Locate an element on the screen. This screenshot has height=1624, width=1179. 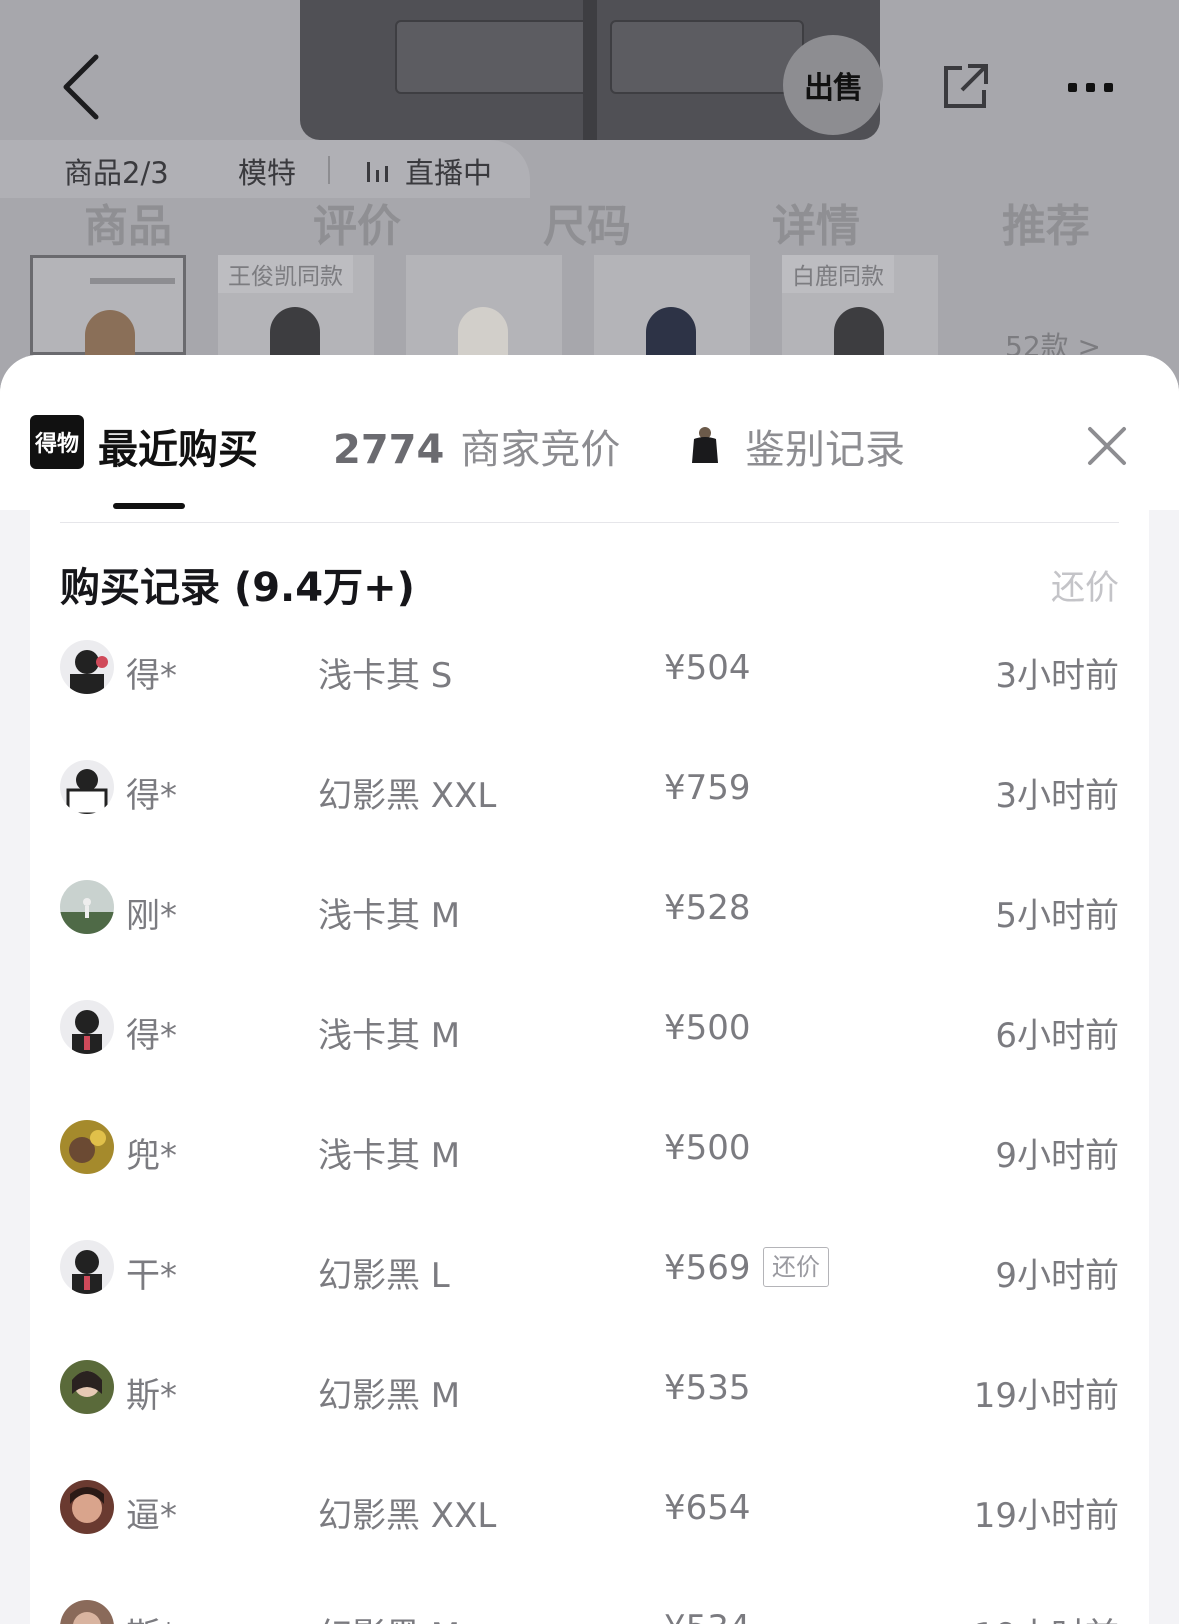
purchase-time: 5小时前 is located at coordinates (1057, 916).